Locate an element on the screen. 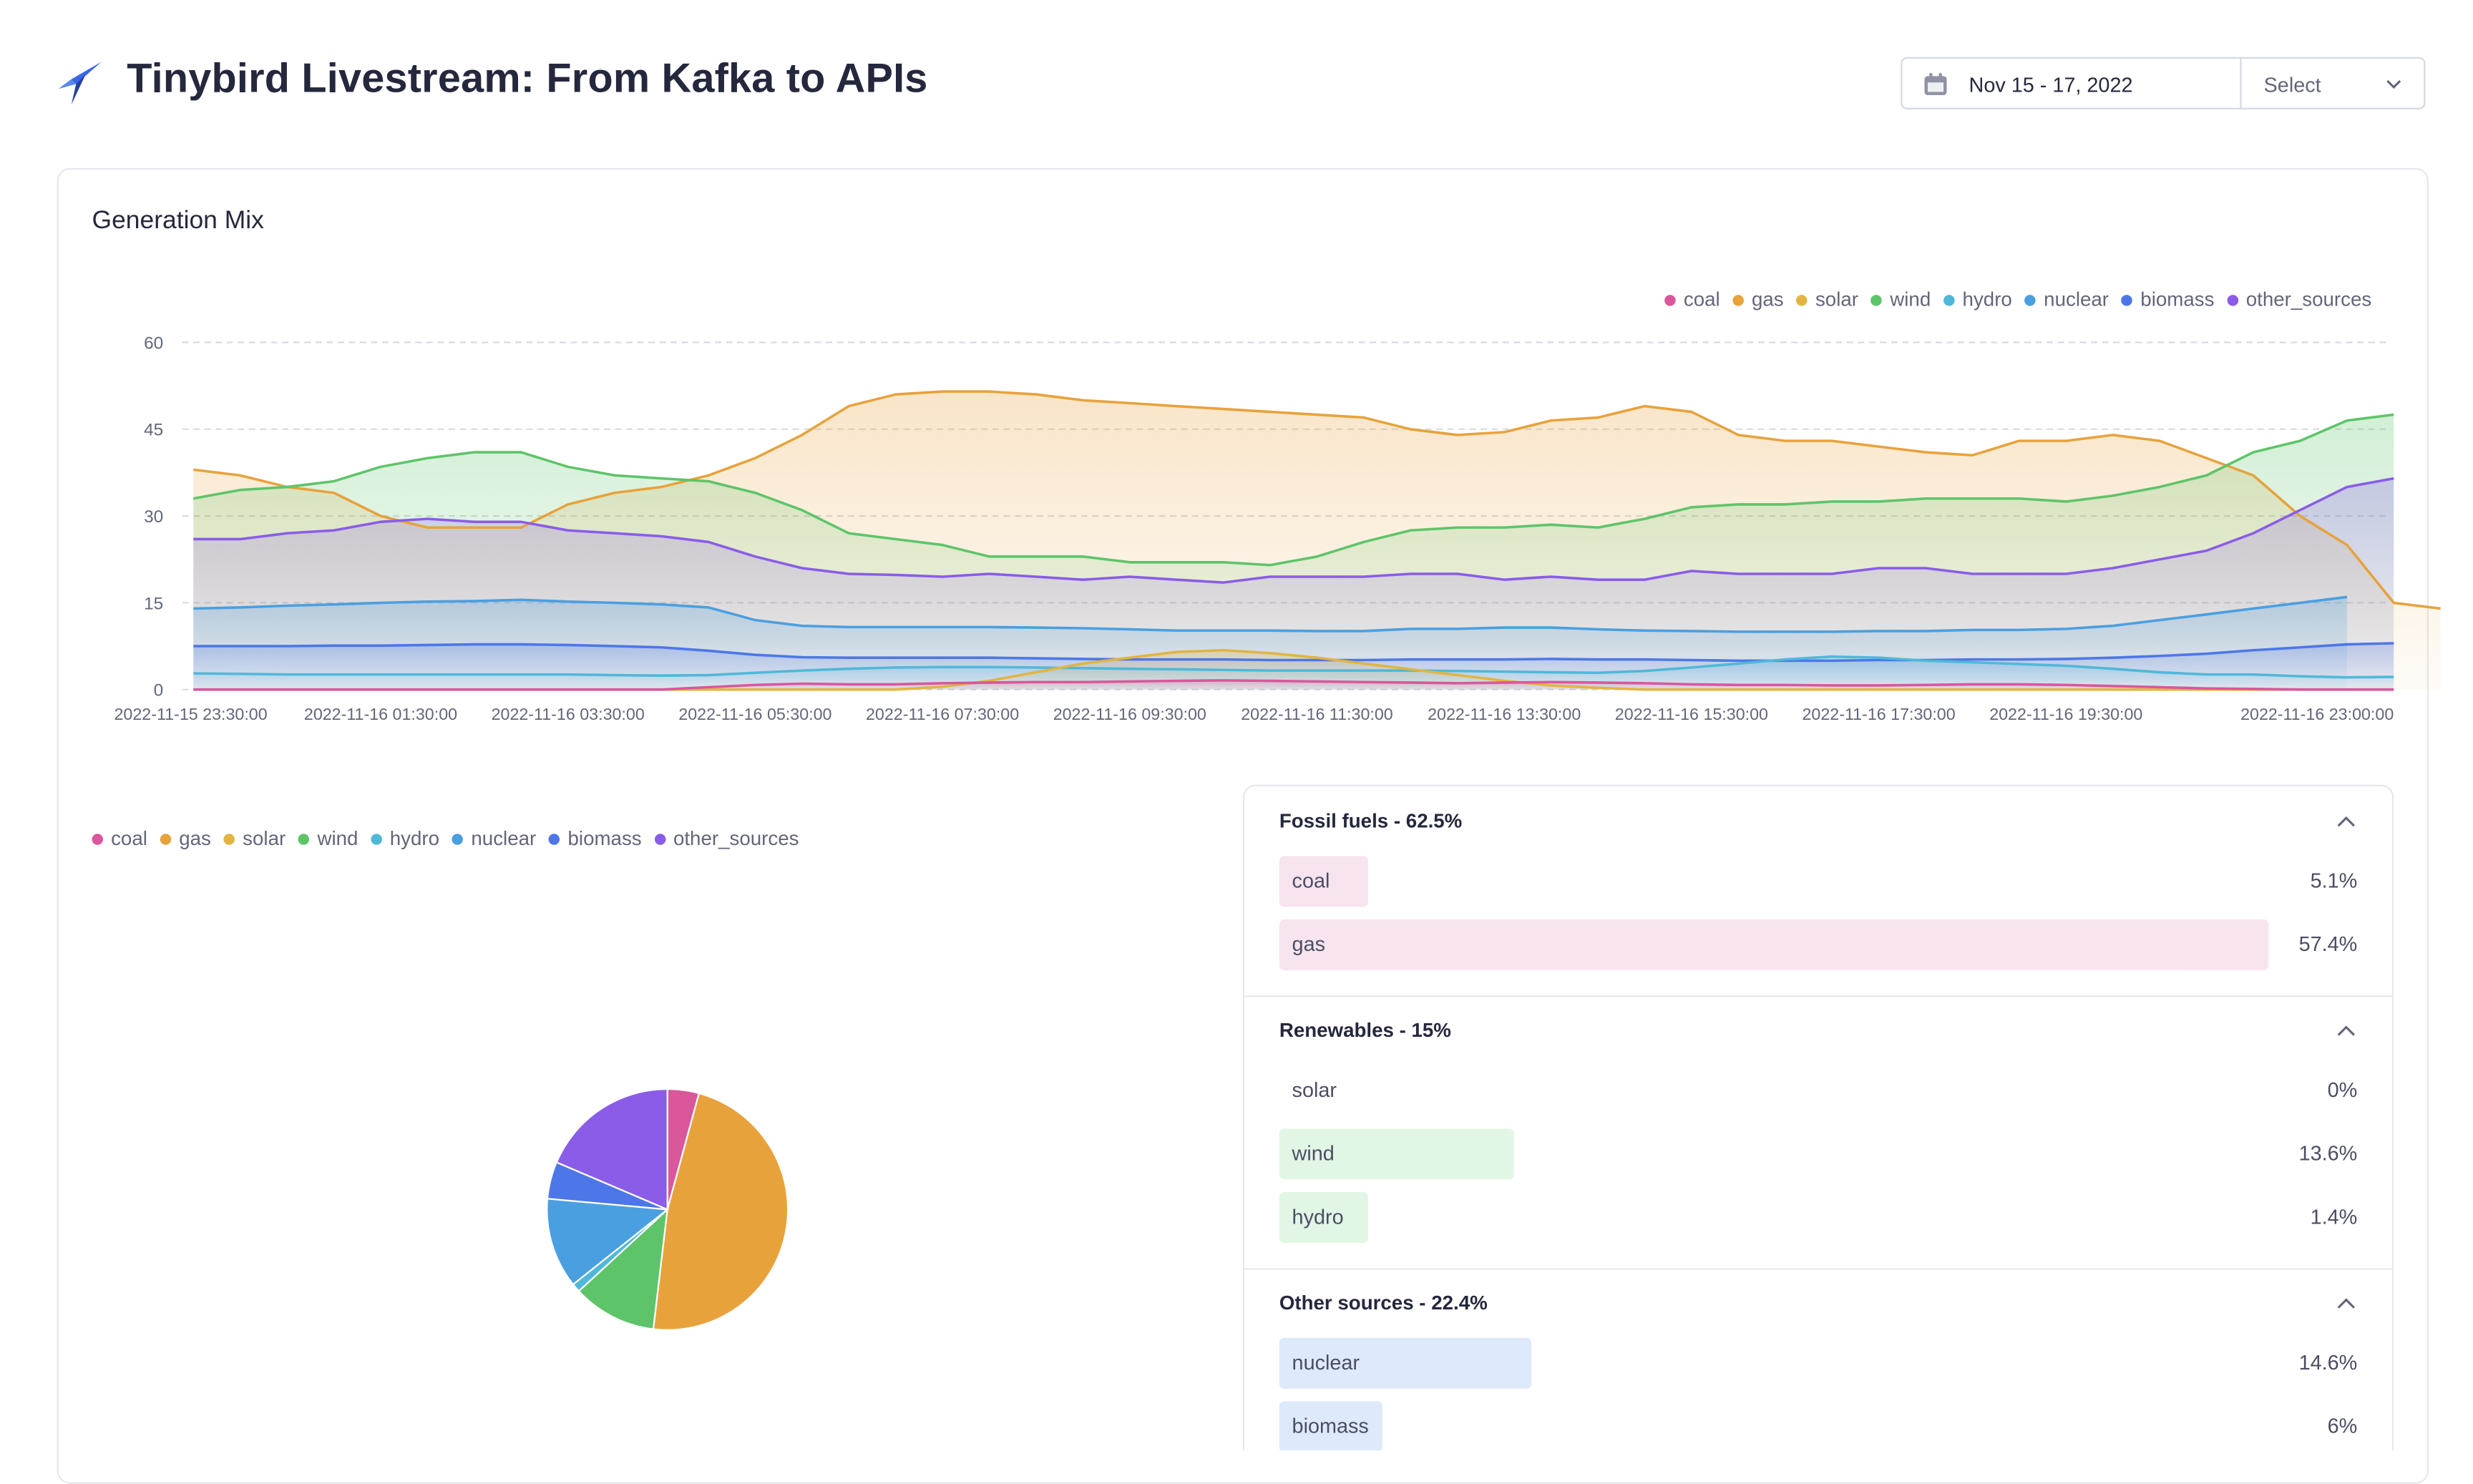  pie-legend-item-gas: gas is located at coordinates (185, 838).